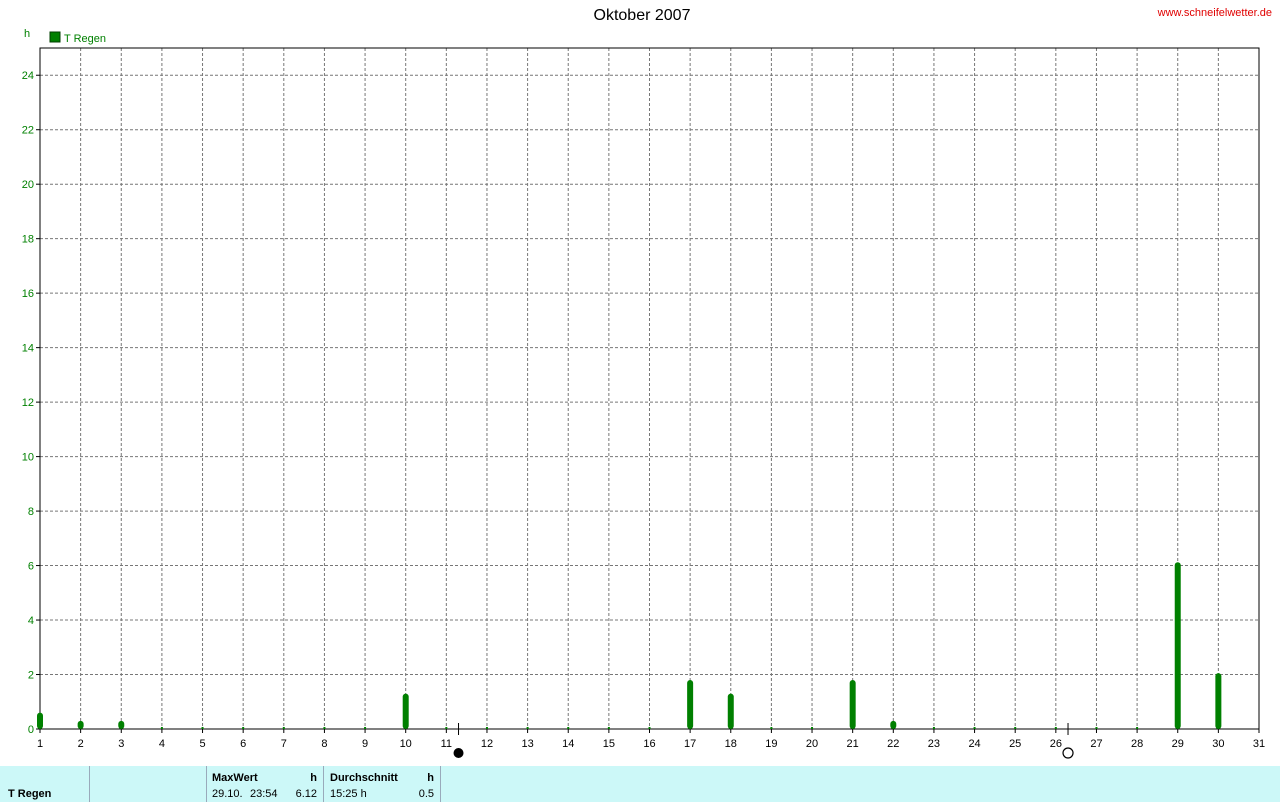 The width and height of the screenshot is (1280, 802). Describe the element at coordinates (30, 794) in the screenshot. I see `stats-series-label: T Regen` at that location.